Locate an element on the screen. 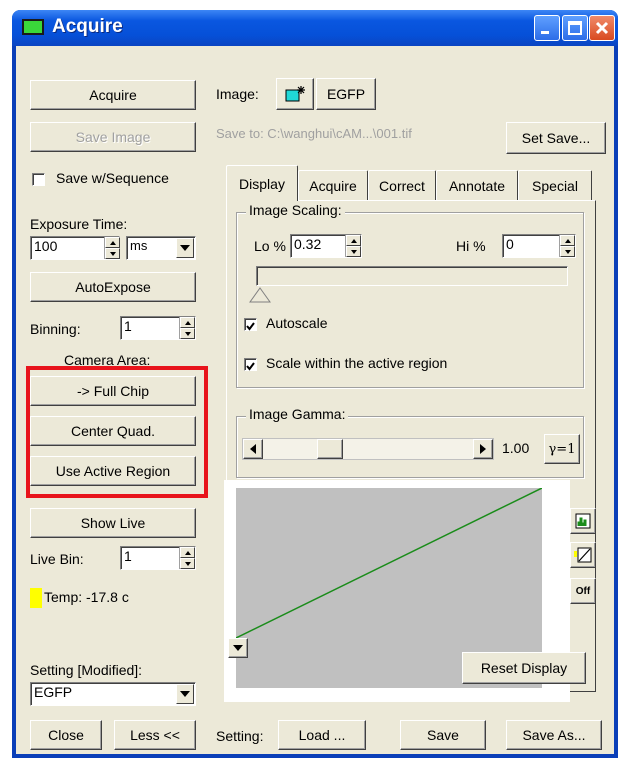 The image size is (632, 767). curve-button is located at coordinates (583, 555).